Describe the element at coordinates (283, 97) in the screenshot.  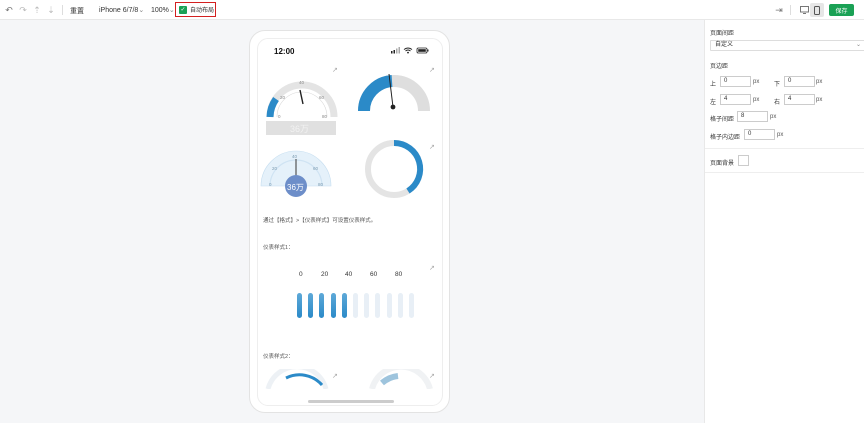
I see `gauge1-tick-20: 20` at that location.